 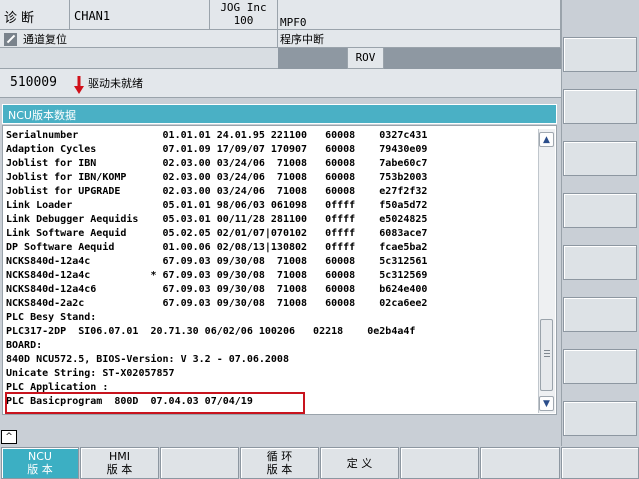 What do you see at coordinates (279, 114) in the screenshot?
I see `panel-title: NCU版本数据` at bounding box center [279, 114].